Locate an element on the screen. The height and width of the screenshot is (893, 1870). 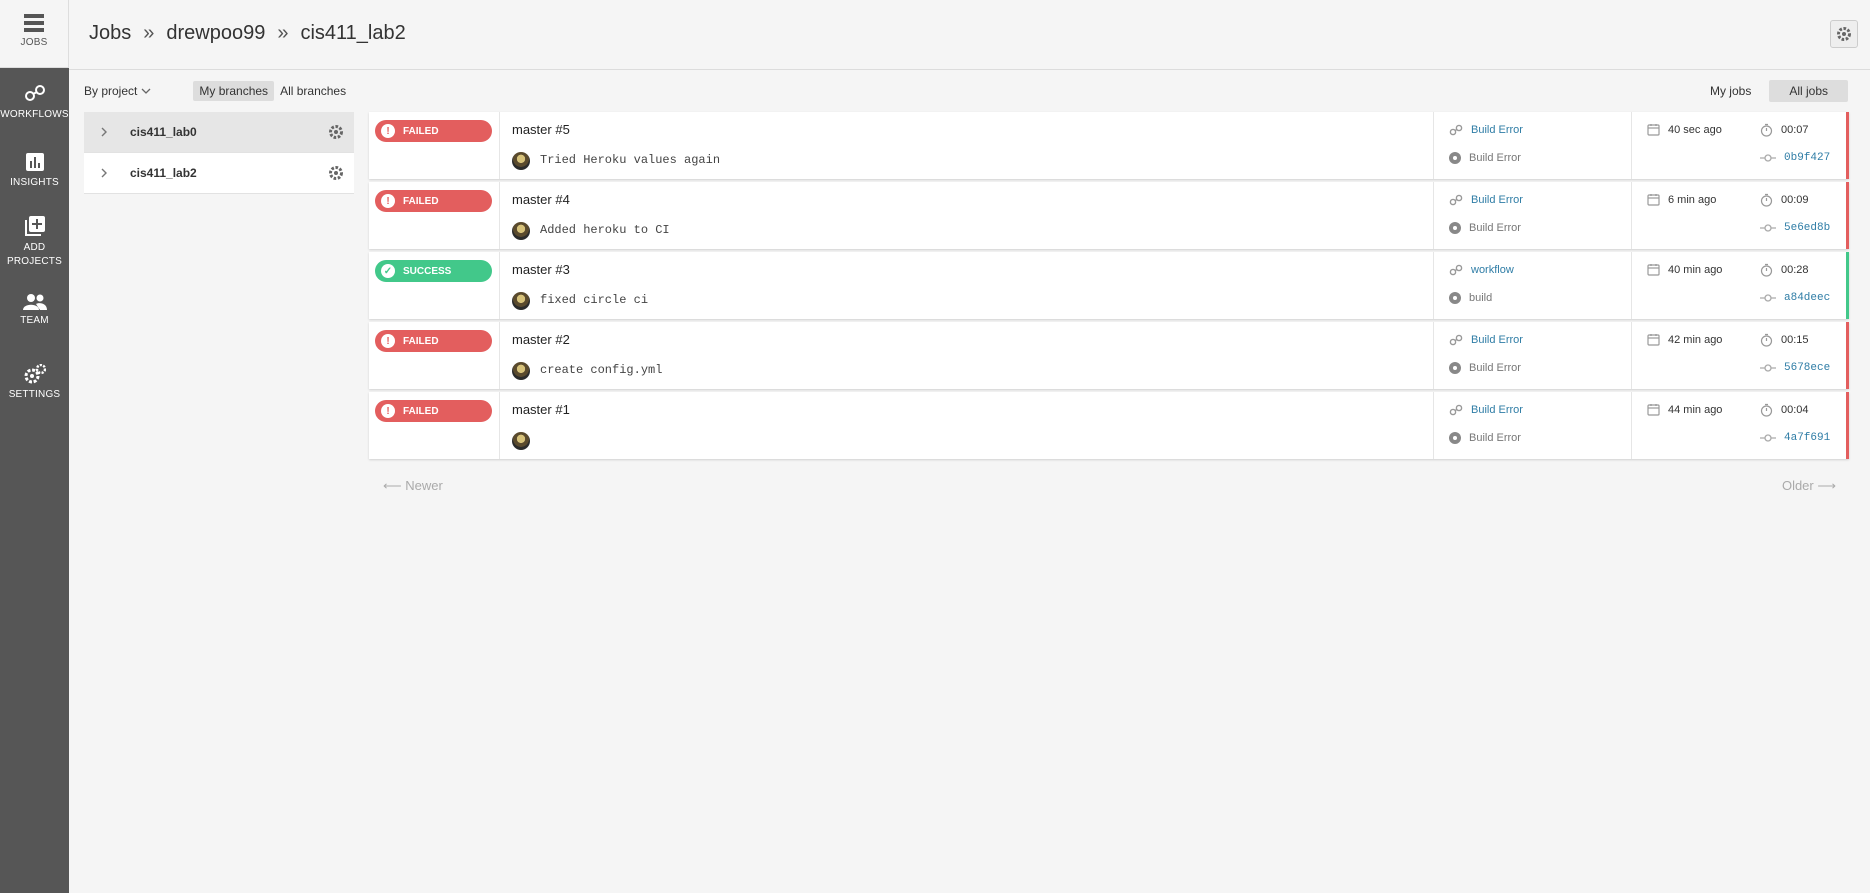
sha-link: a84deec is located at coordinates (1807, 298).